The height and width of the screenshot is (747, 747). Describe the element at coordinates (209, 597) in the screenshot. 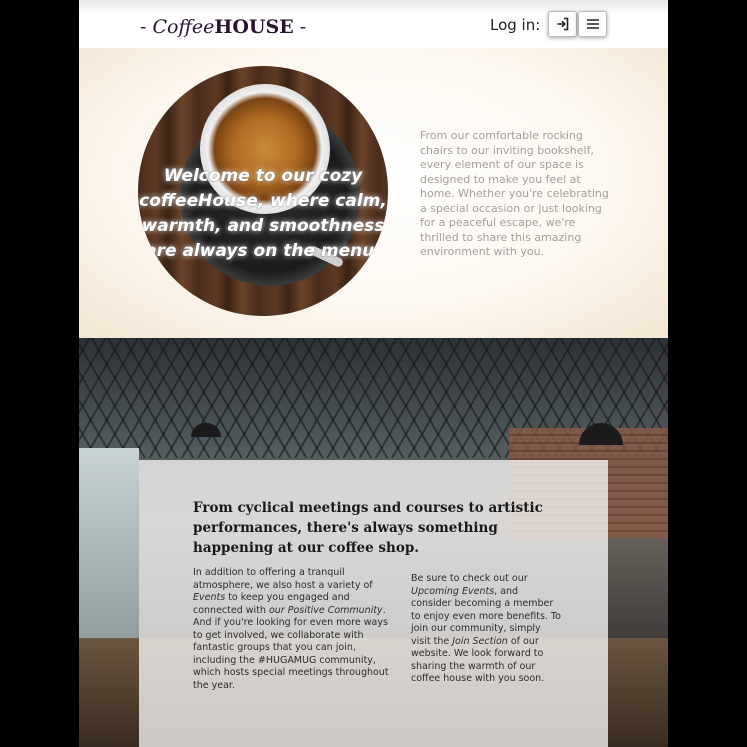

I see `events-link: Events` at that location.